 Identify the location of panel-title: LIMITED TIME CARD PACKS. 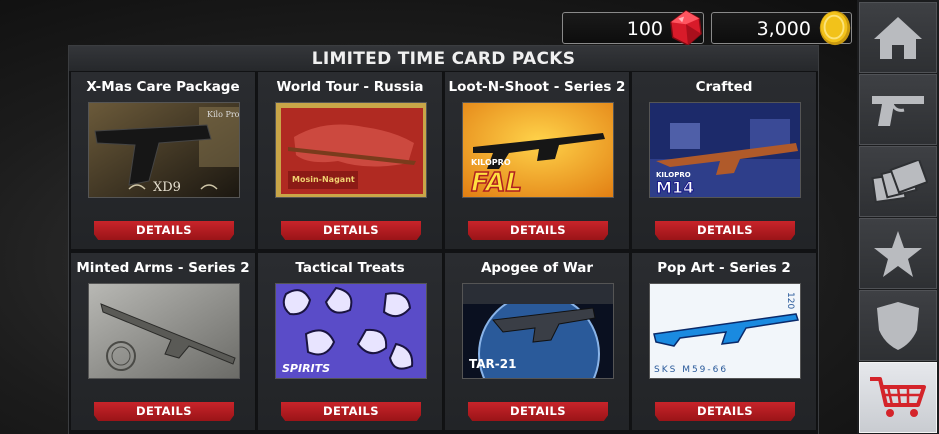
(443, 58).